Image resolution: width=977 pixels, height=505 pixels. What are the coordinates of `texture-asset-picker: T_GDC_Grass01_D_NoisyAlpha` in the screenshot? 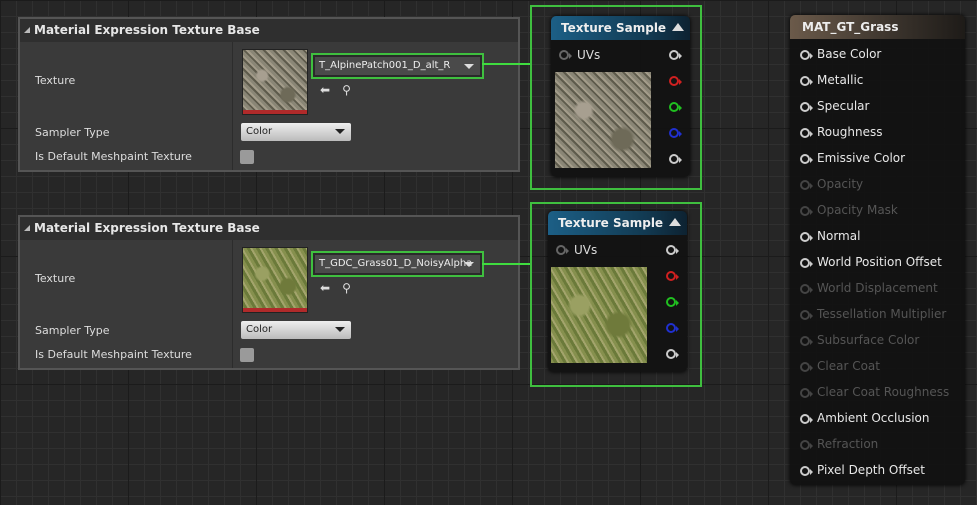 It's located at (397, 264).